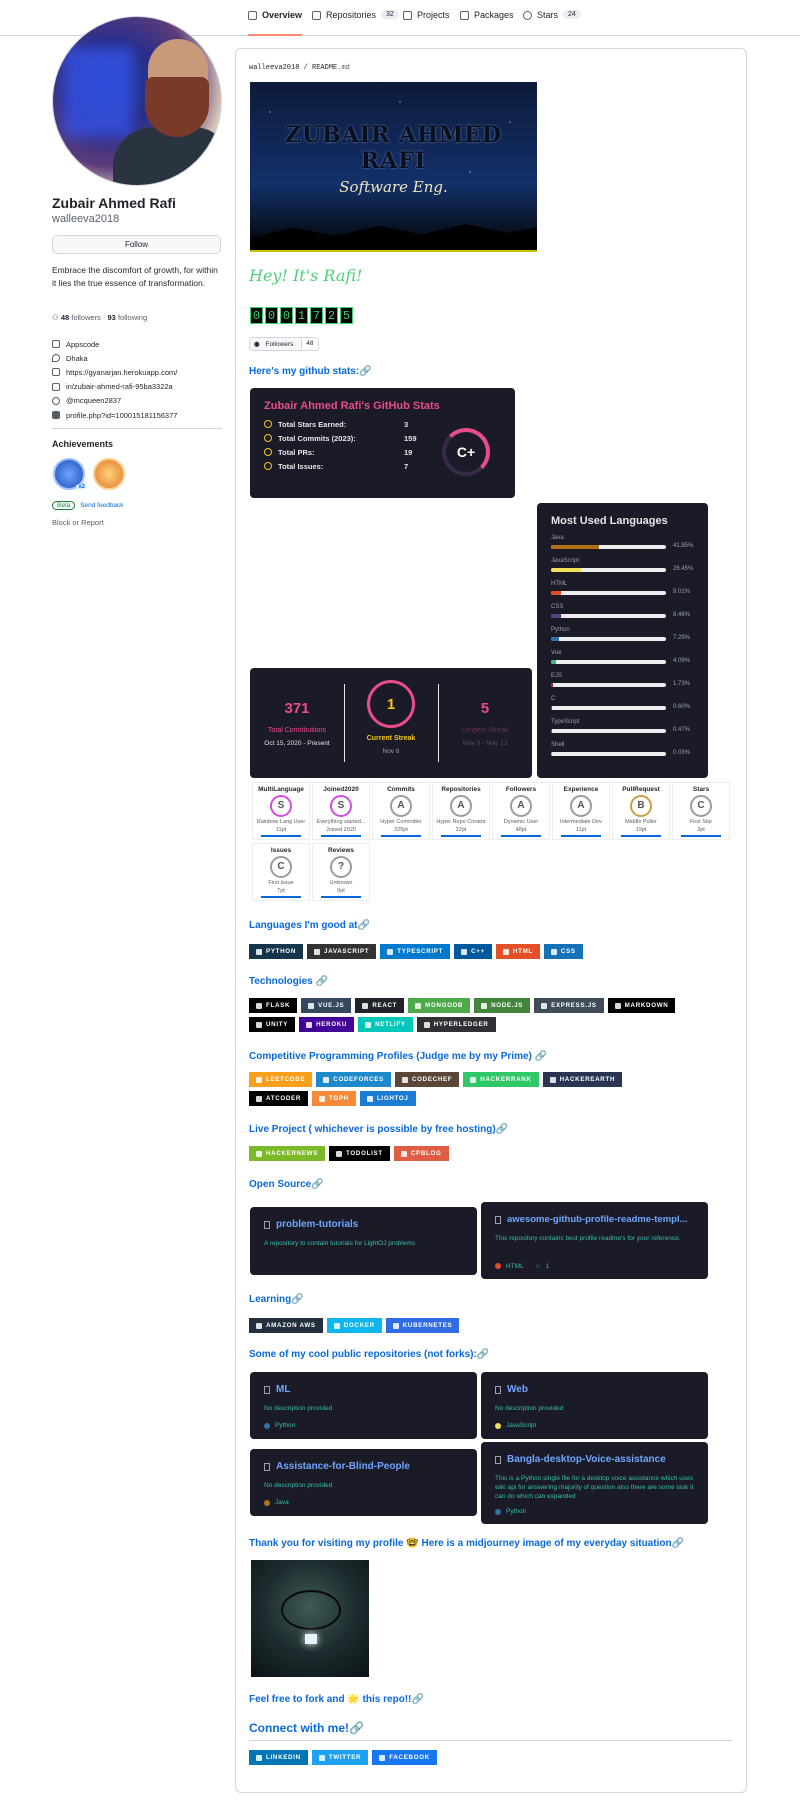 This screenshot has height=1813, width=800. I want to click on tech-badge-express-js: EXPRESS.JS, so click(569, 1005).